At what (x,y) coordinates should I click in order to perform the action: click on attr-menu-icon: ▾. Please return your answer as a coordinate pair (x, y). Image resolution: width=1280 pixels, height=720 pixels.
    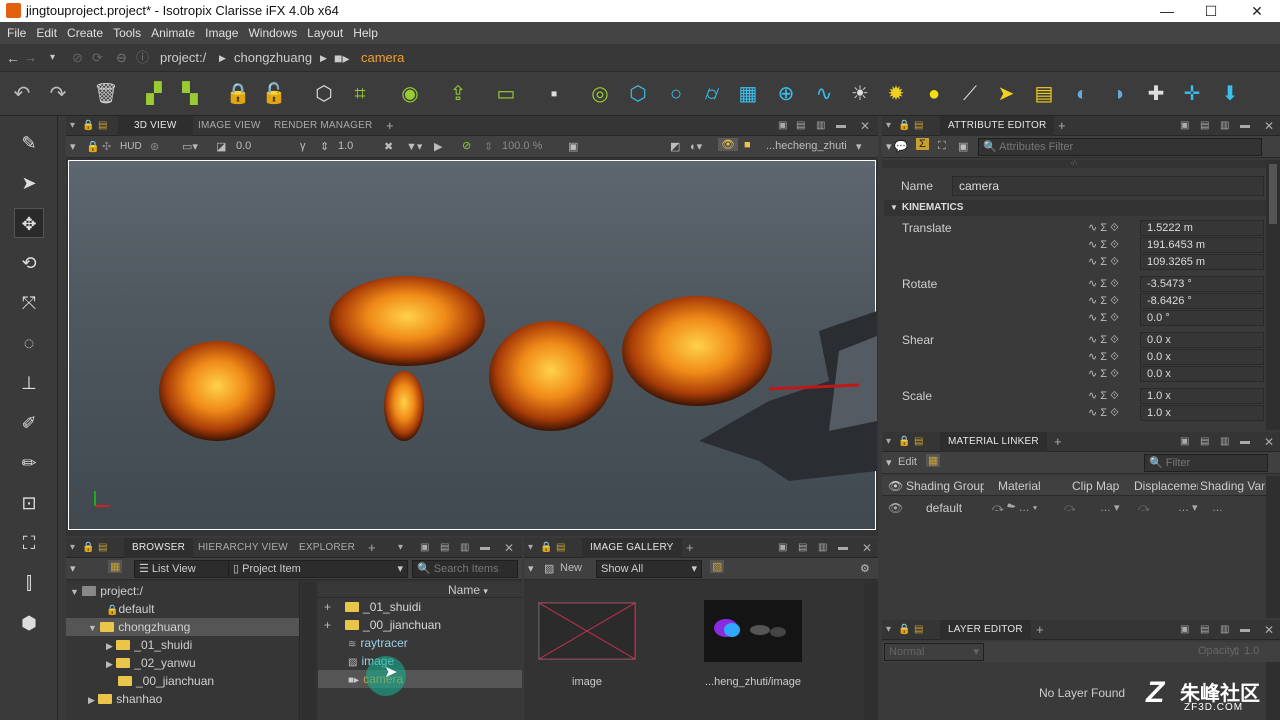
    Looking at the image, I should click on (889, 146).